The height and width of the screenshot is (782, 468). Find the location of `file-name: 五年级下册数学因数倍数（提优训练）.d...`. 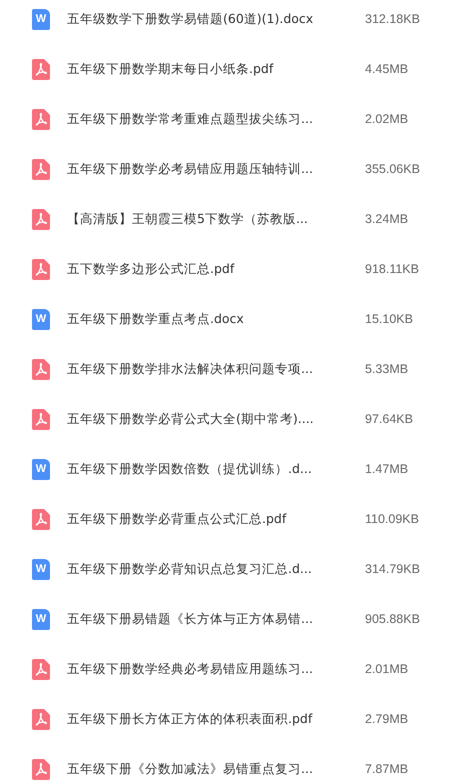

file-name: 五年级下册数学因数倍数（提优训练）.d... is located at coordinates (217, 469).